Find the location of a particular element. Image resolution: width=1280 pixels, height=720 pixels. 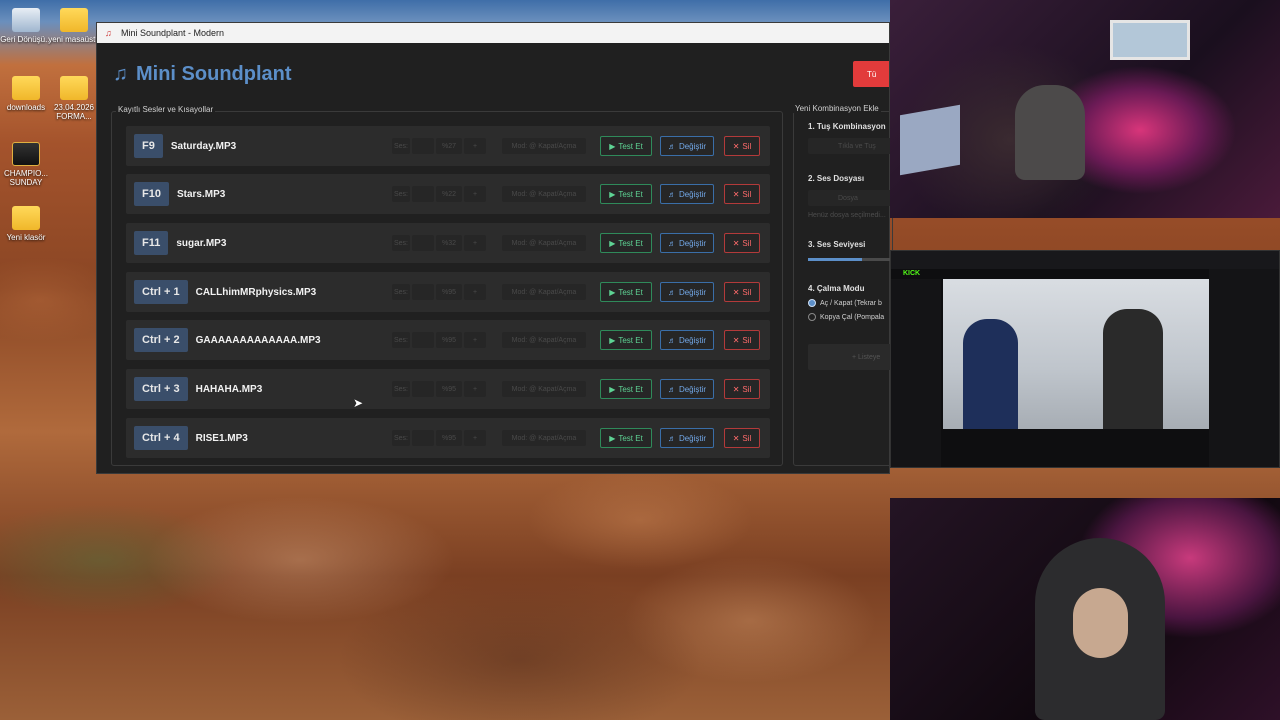

hotkey-badge: F9 is located at coordinates (148, 146).